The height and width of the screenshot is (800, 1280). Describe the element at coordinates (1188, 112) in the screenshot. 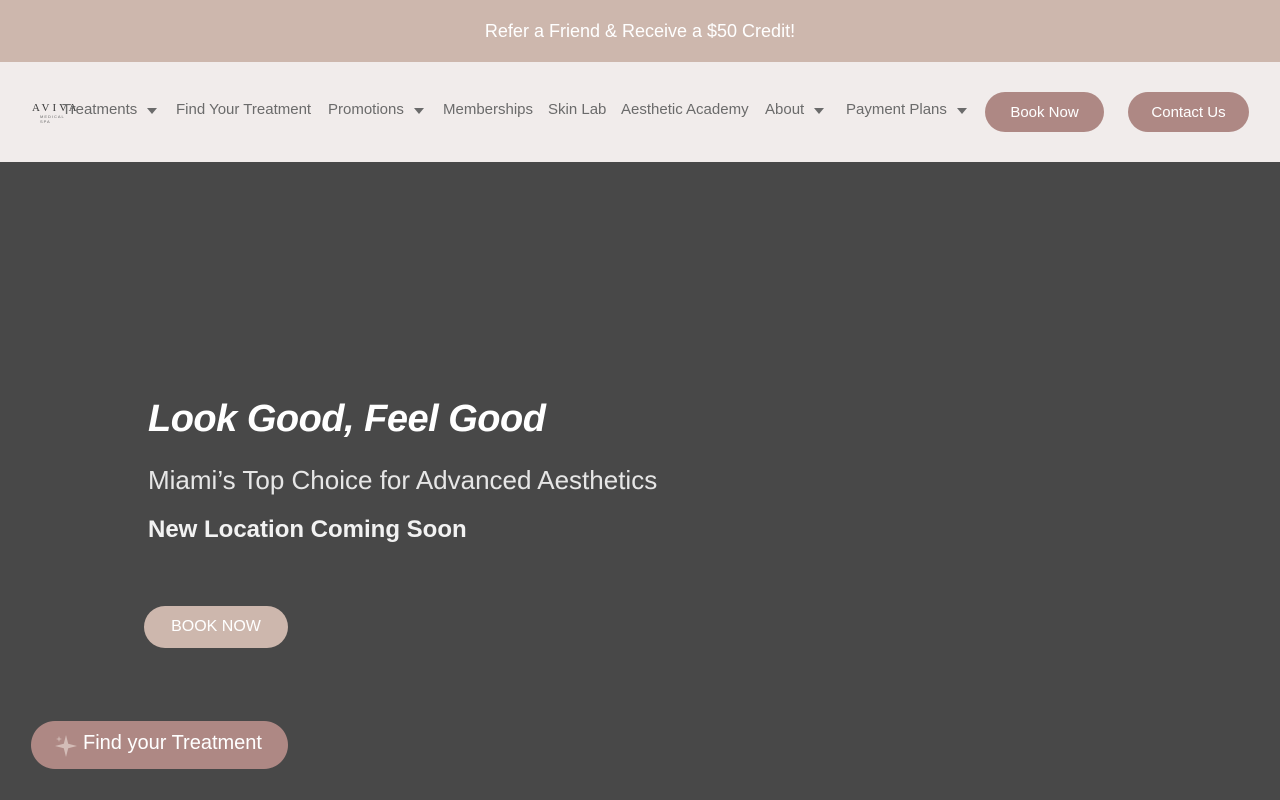

I see `contact-us-button: Contact Us` at that location.